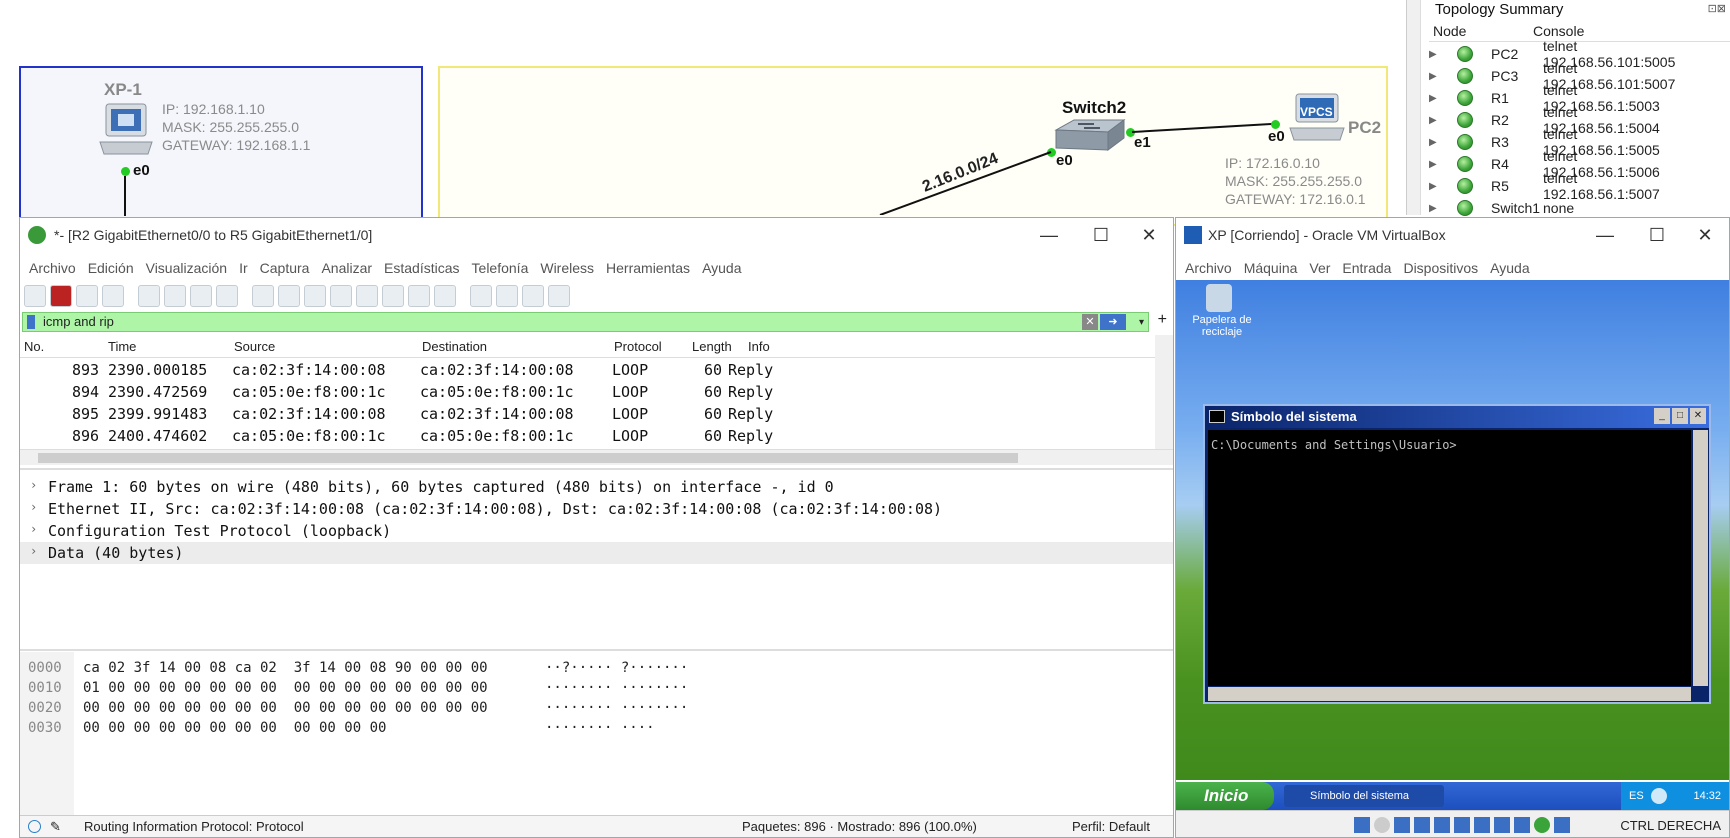 This screenshot has width=1730, height=838. I want to click on last-packet-icon, so click(393, 296).